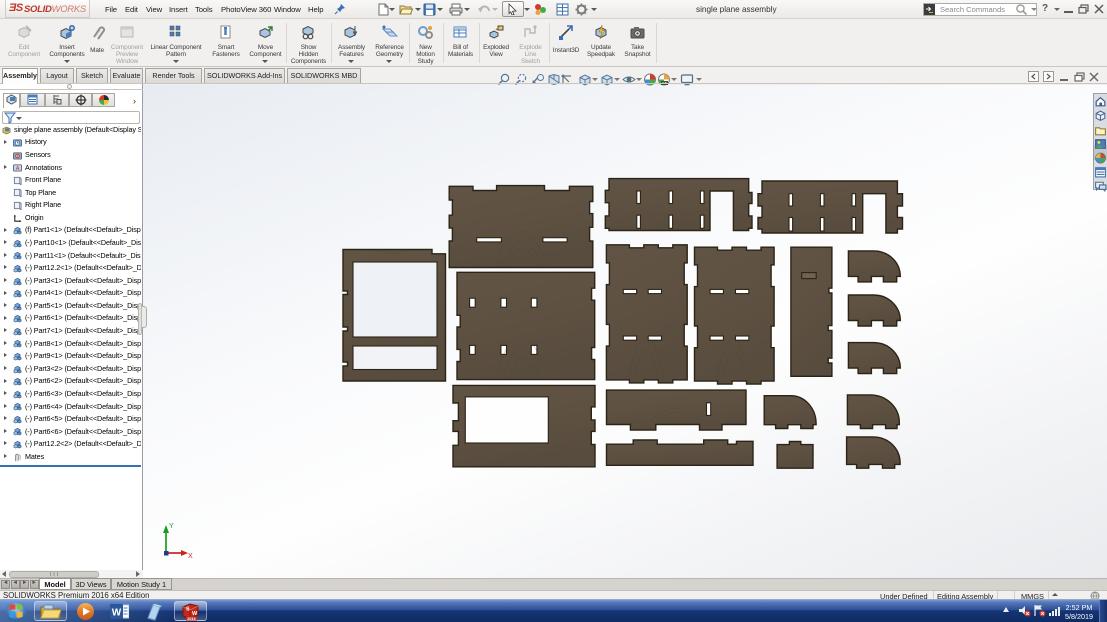  I want to click on svg-text: W, so click(117, 613).